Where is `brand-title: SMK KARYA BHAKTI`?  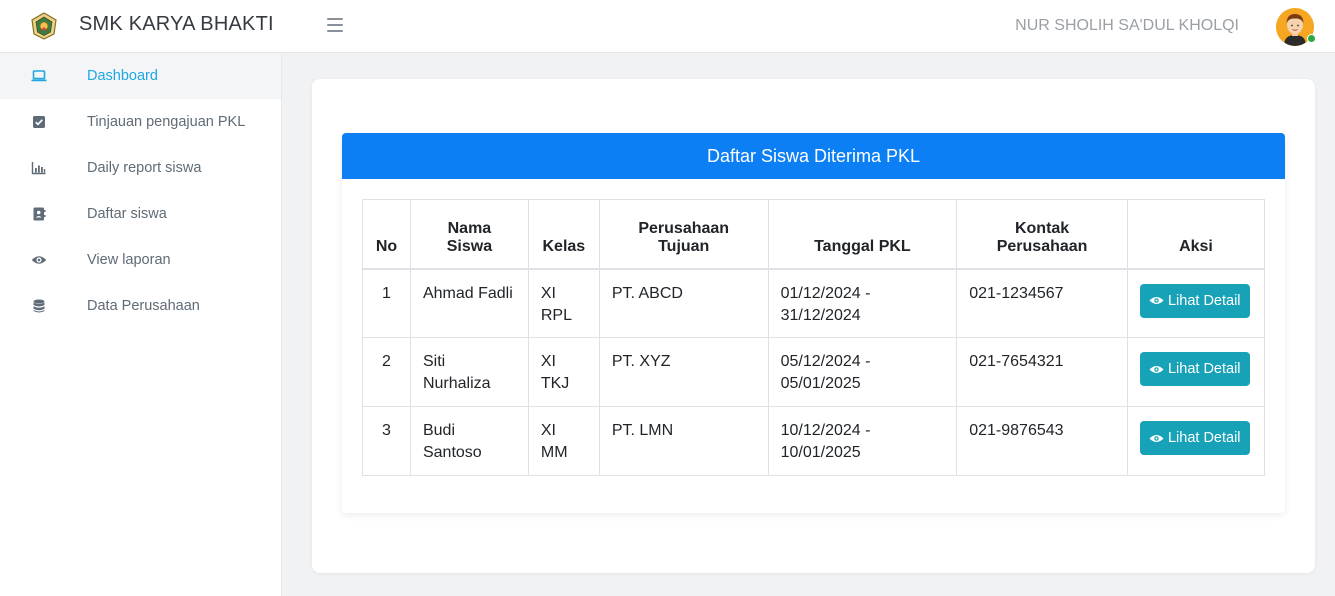 brand-title: SMK KARYA BHAKTI is located at coordinates (176, 24).